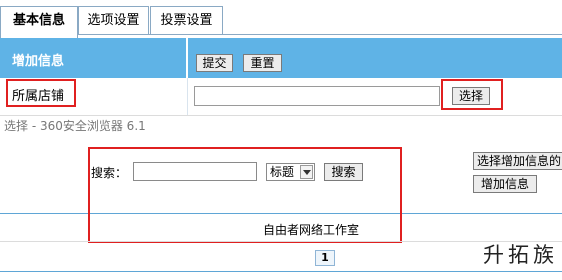 This screenshot has height=280, width=562. I want to click on tab-vote-settings: 投票设置, so click(186, 20).